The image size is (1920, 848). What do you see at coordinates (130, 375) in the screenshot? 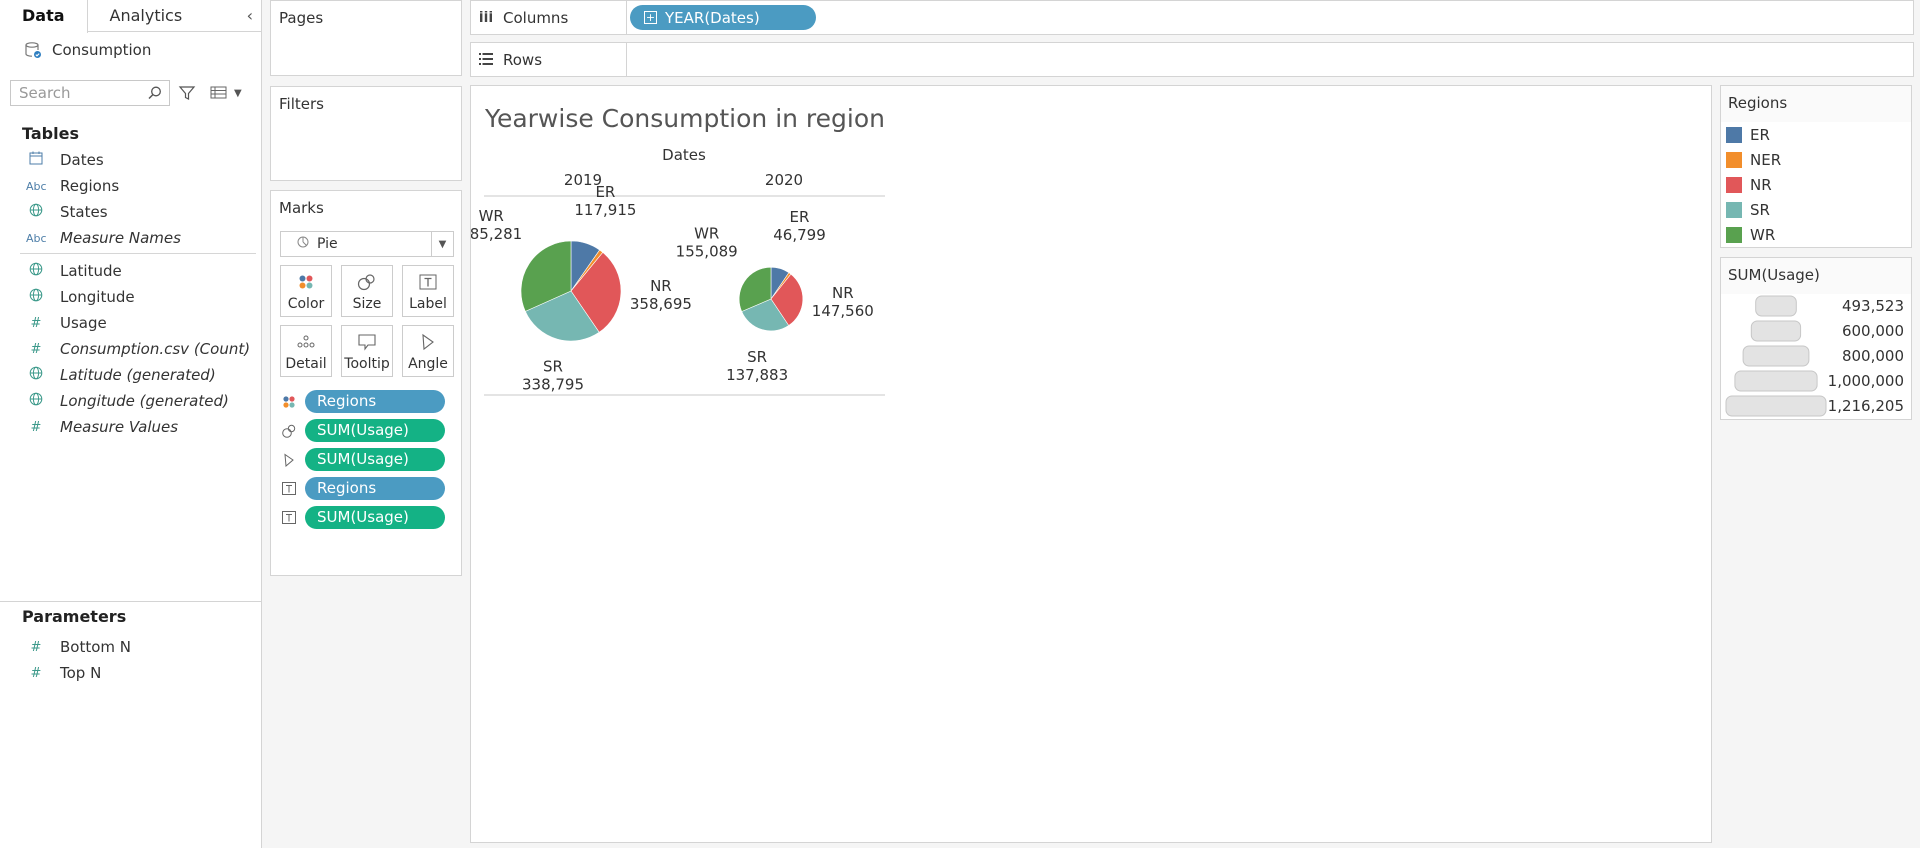
I see `field-item: Latitude (generated)` at bounding box center [130, 375].